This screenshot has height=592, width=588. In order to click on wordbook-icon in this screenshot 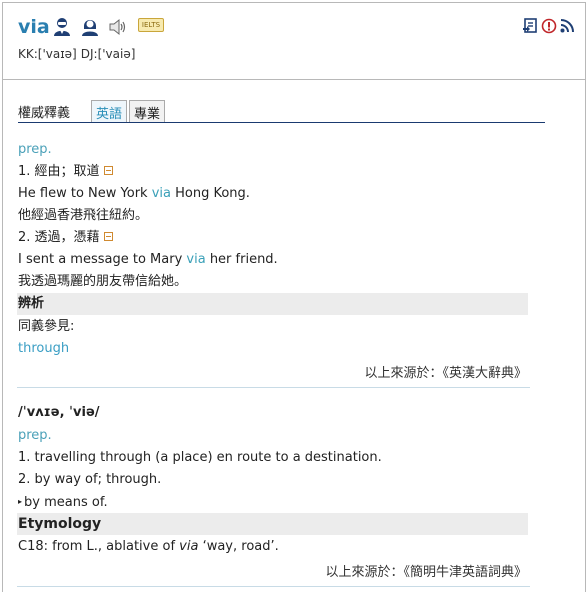, I will do `click(530, 26)`.